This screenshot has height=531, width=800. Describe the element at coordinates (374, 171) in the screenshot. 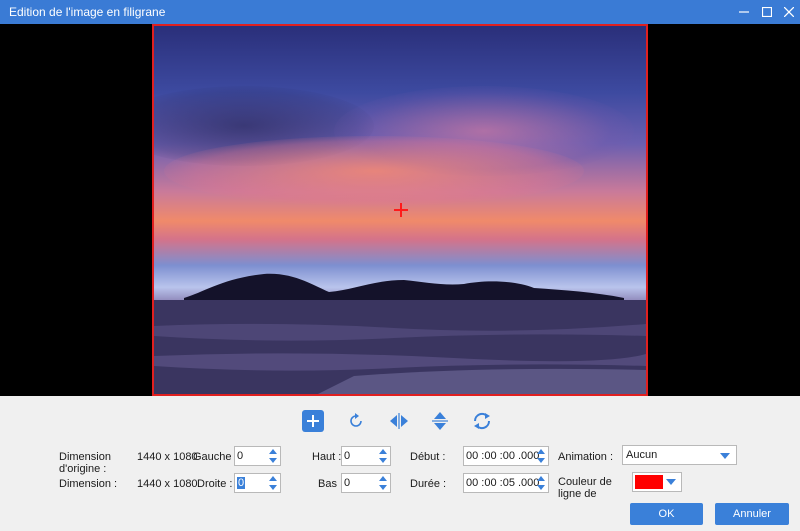

I see `sky-cloud` at that location.